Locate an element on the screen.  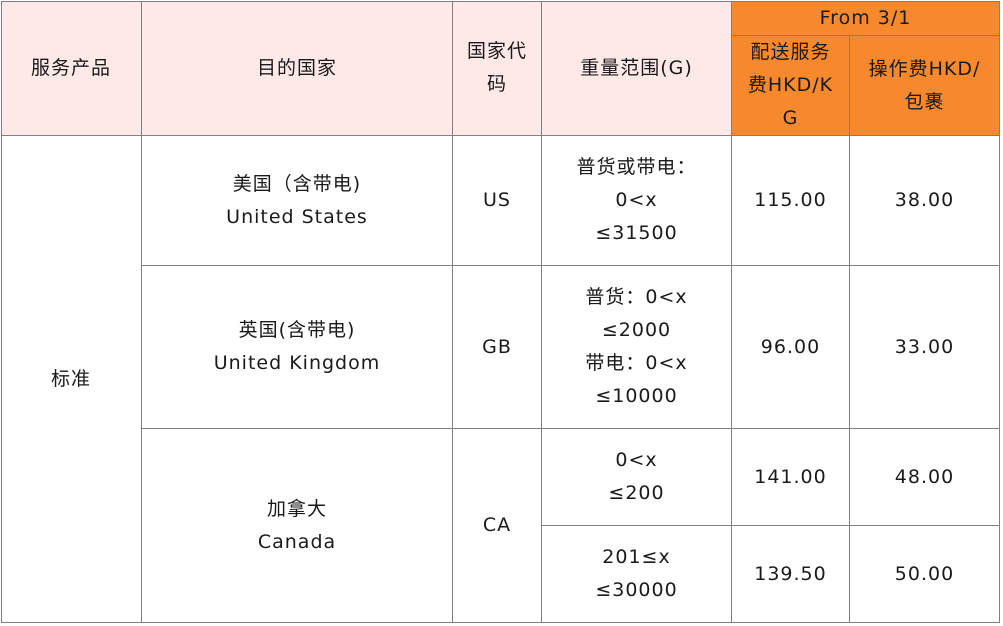
weight-cell-gb: 普货：0<x ≤2000 带电：0<x ≤10000 is located at coordinates (637, 347).